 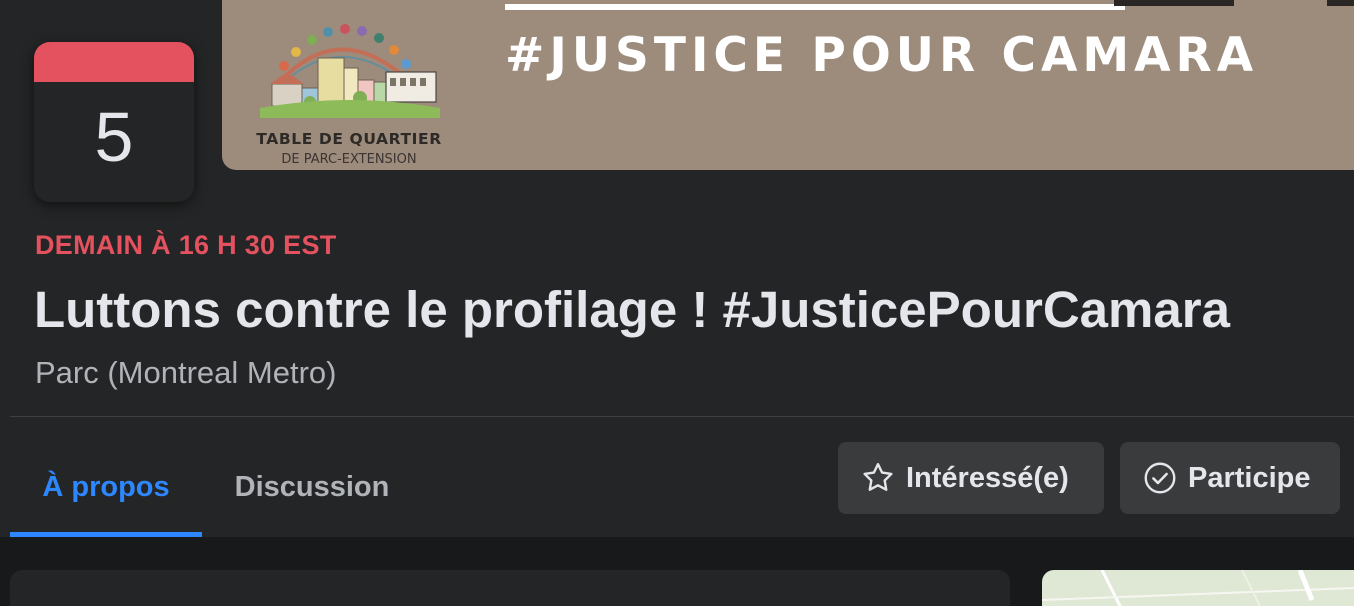 What do you see at coordinates (987, 477) in the screenshot?
I see `interested-button-label: Intéressé(e)` at bounding box center [987, 477].